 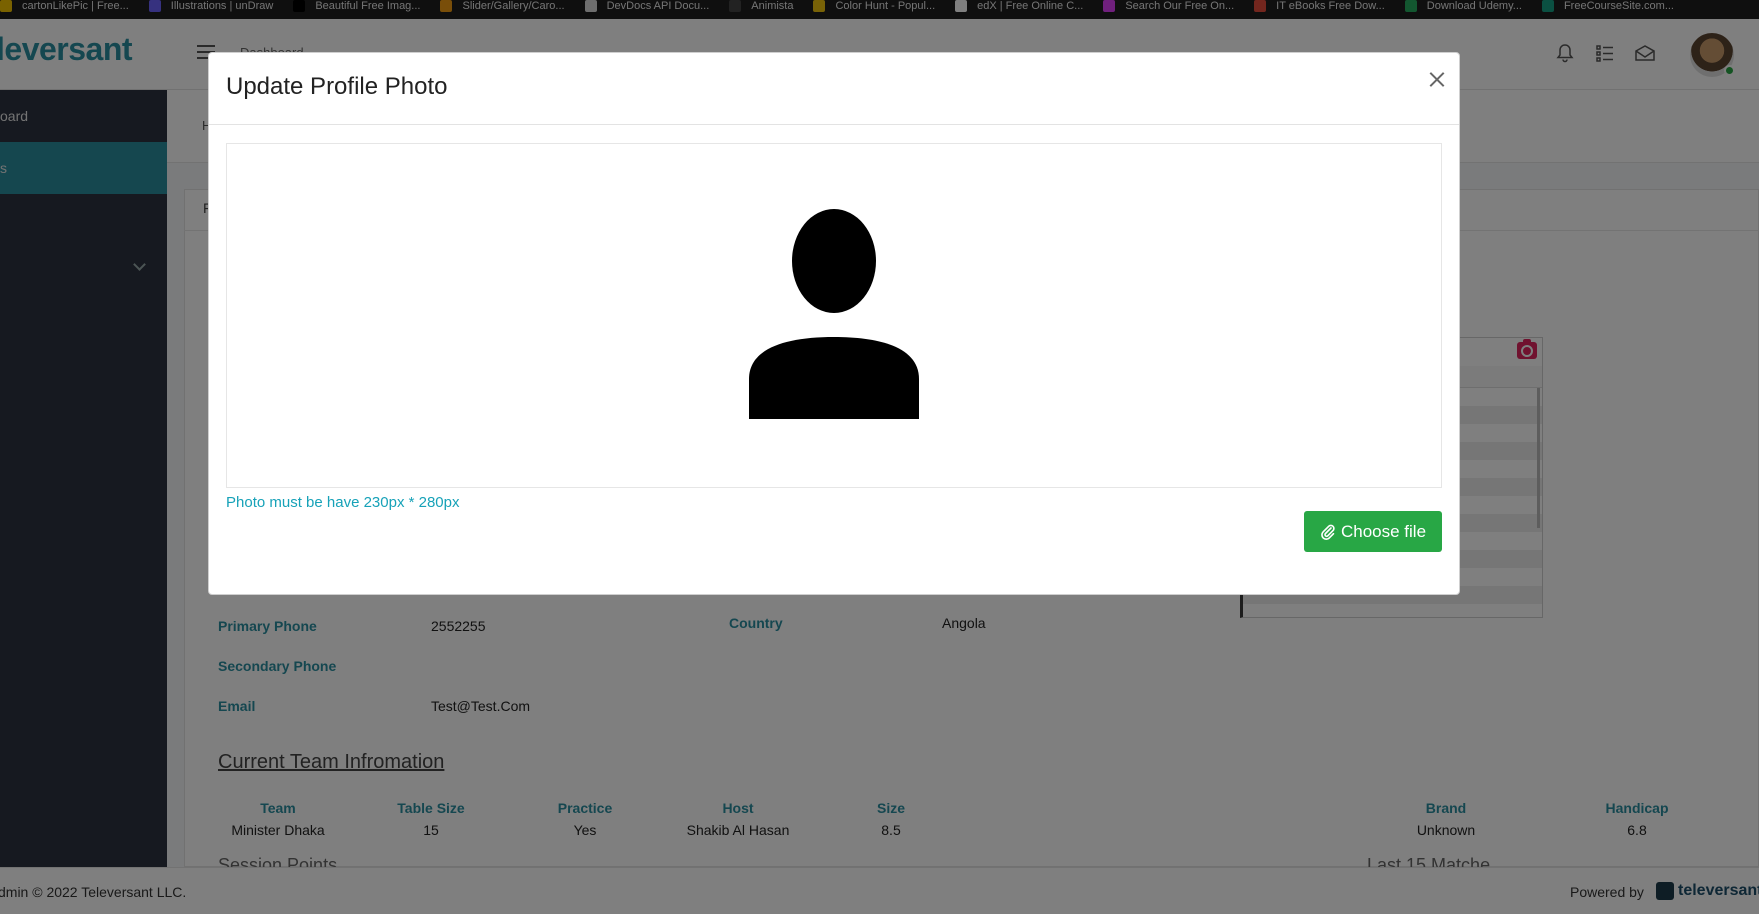 I want to click on modal-title: Update Profile Photo, so click(x=337, y=86).